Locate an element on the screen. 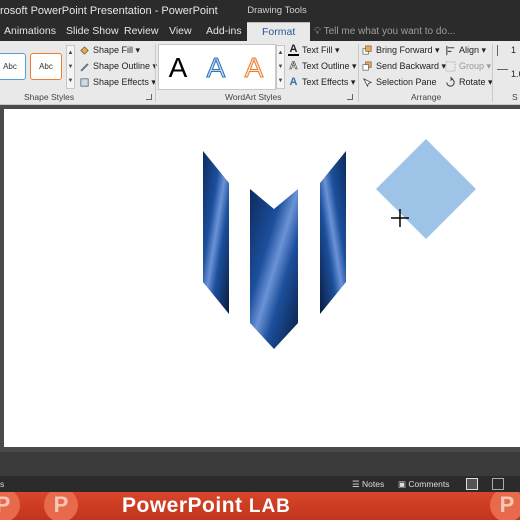  text-effects-button: A Text Effects ▾ is located at coordinates (322, 82).